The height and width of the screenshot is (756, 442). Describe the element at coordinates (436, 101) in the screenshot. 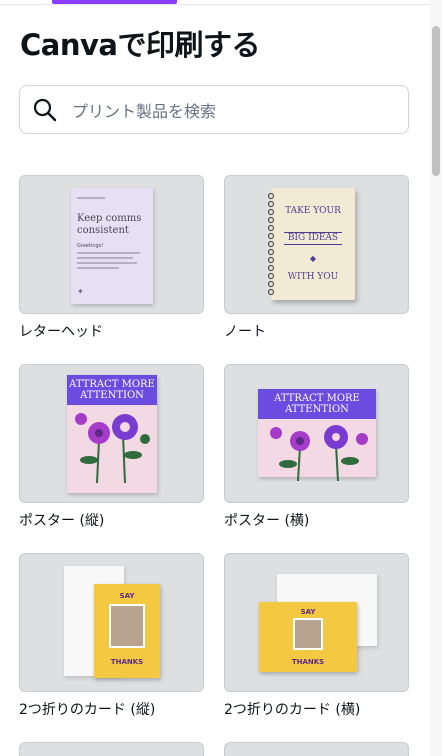

I see `scrollbar-thumb` at that location.